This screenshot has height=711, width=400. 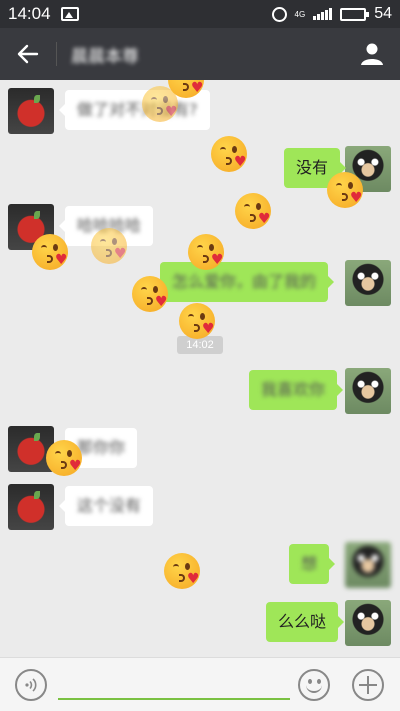 I want to click on message-input, so click(x=174, y=685).